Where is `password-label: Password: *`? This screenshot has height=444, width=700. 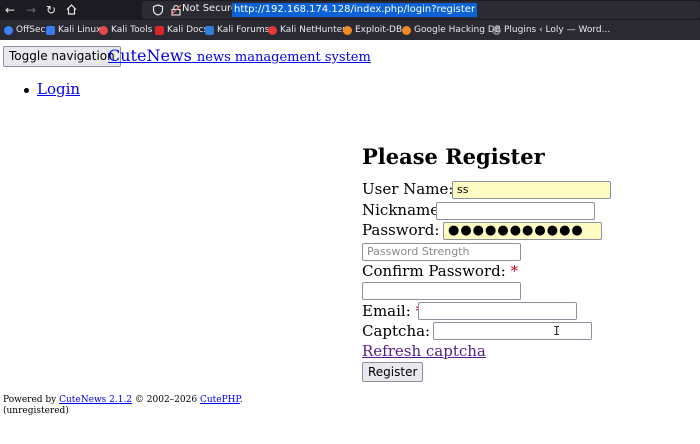
password-label: Password: * is located at coordinates (407, 230).